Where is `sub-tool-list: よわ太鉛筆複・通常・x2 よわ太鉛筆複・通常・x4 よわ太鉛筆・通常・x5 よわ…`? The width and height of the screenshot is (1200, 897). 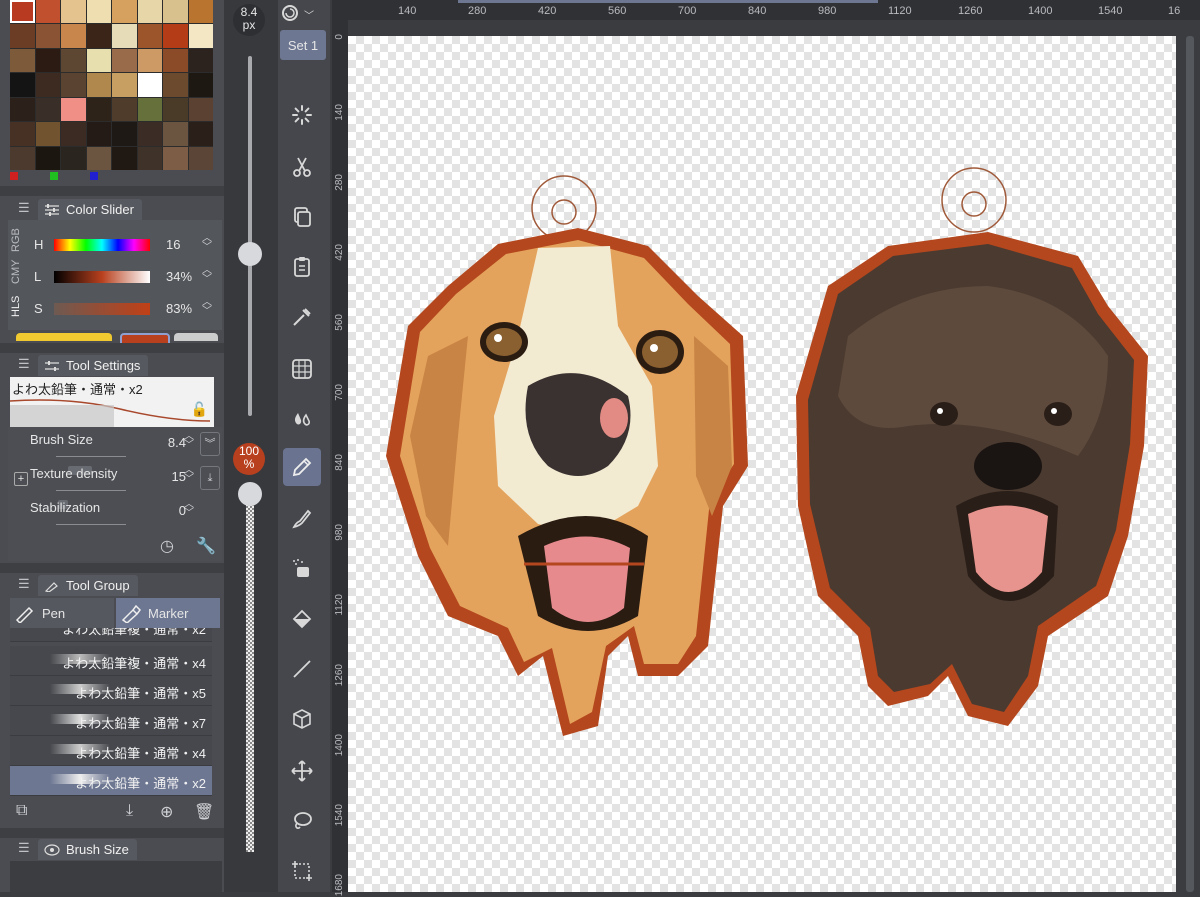 sub-tool-list: よわ太鉛筆複・通常・x2 よわ太鉛筆複・通常・x4 よわ太鉛筆・通常・x5 よわ… is located at coordinates (111, 712).